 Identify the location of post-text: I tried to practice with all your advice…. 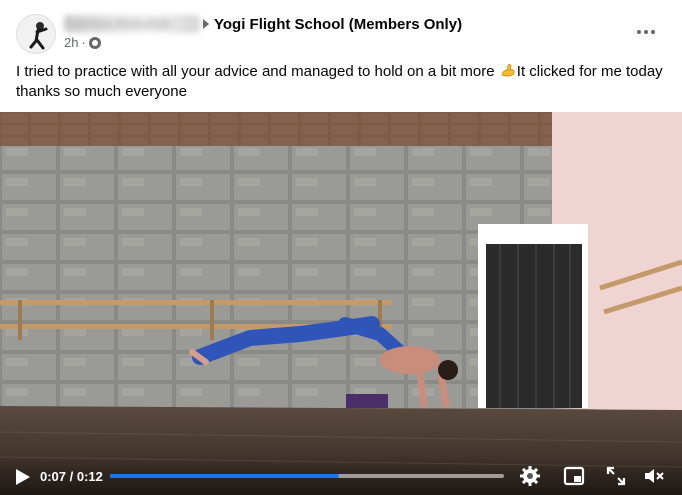
(341, 82).